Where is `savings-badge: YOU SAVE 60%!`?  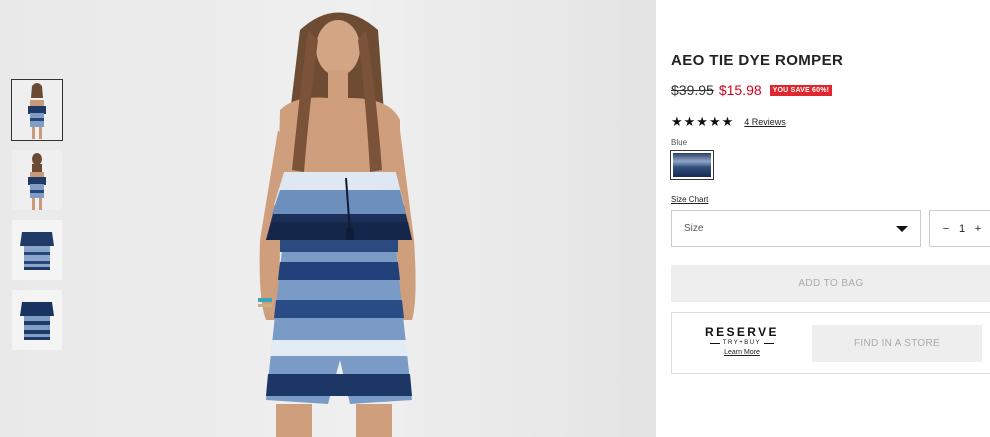 savings-badge: YOU SAVE 60%! is located at coordinates (801, 90).